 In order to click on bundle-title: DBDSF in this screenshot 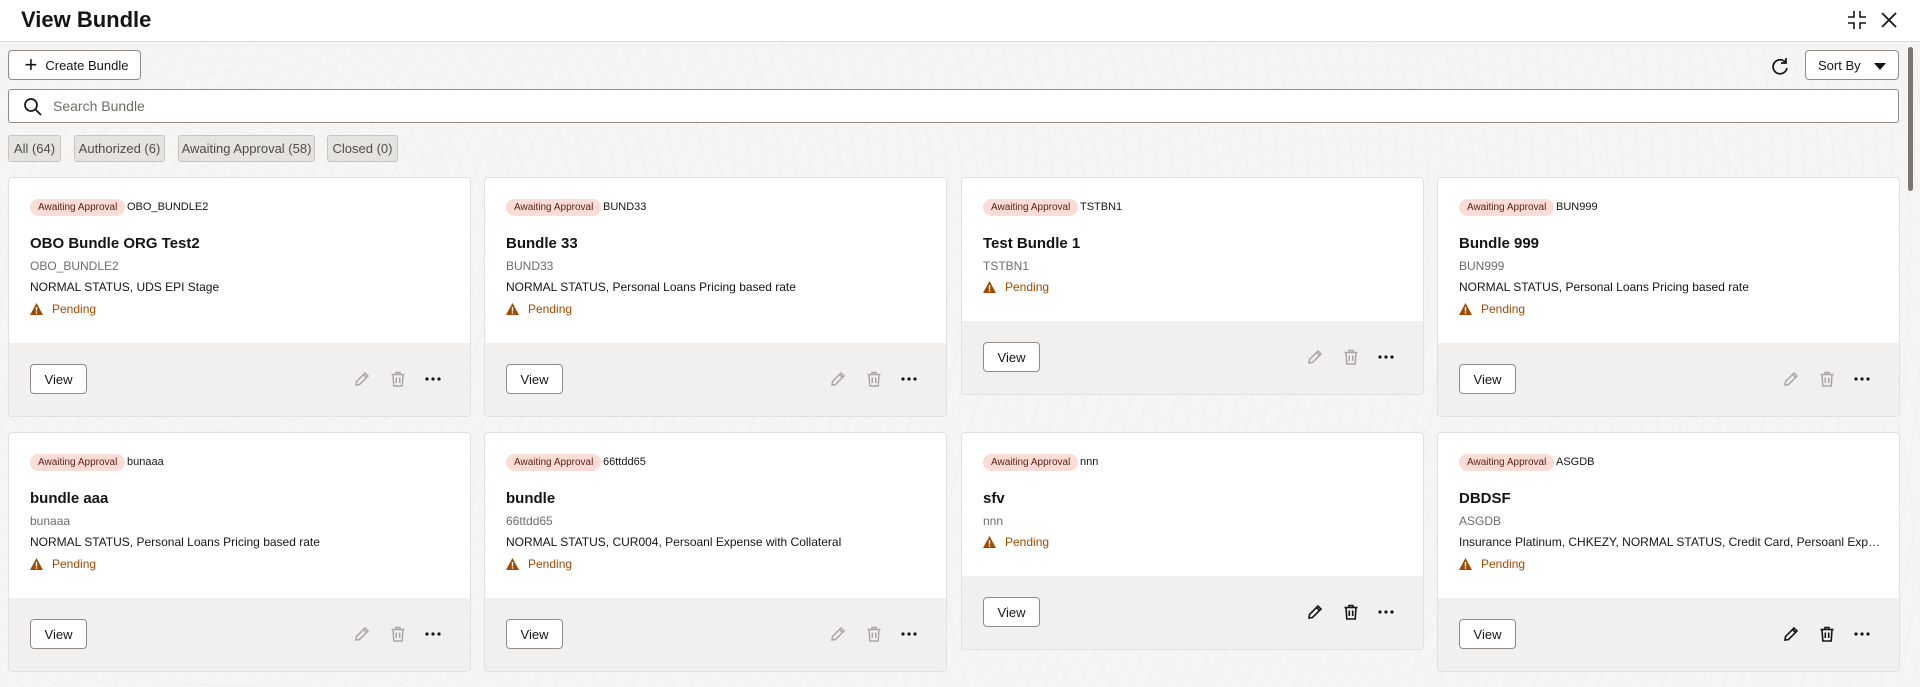, I will do `click(1485, 498)`.